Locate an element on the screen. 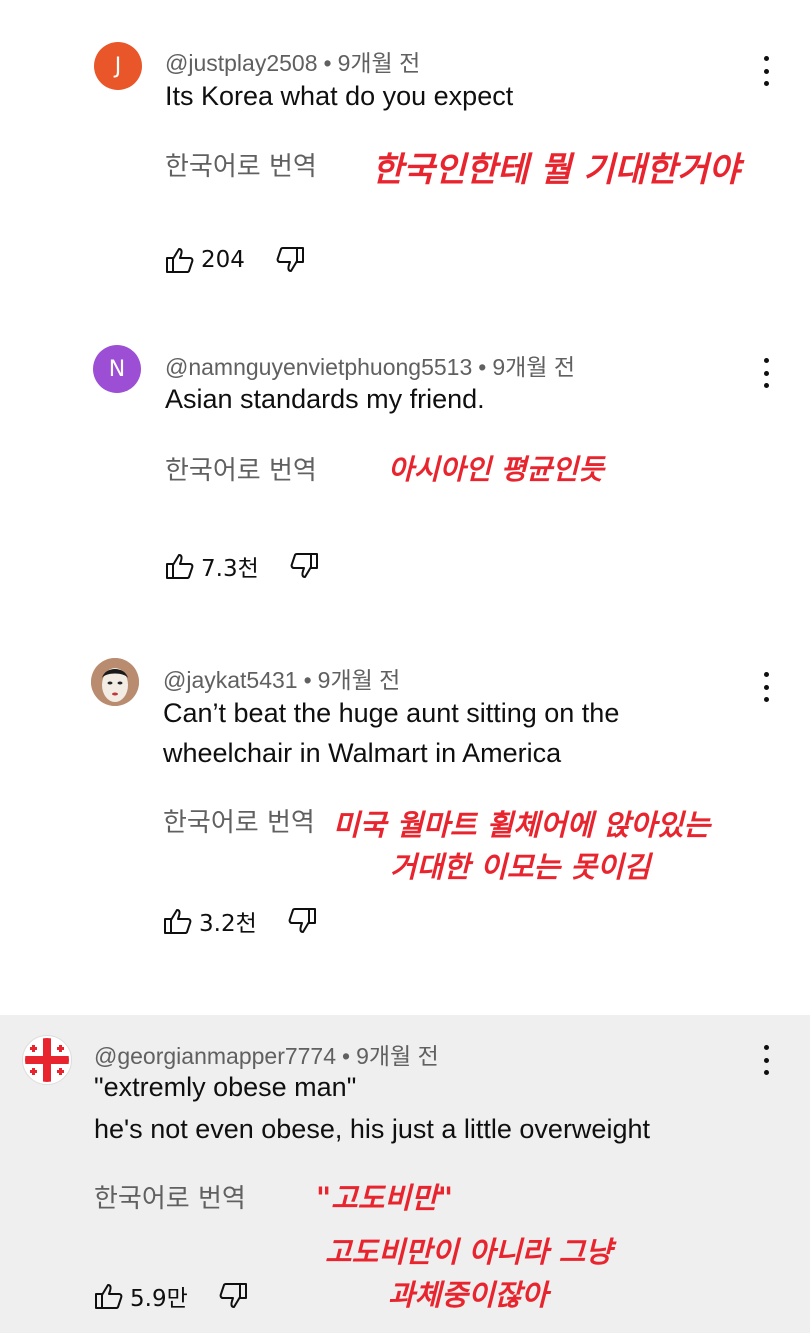  like-button: 7.3천 is located at coordinates (212, 566).